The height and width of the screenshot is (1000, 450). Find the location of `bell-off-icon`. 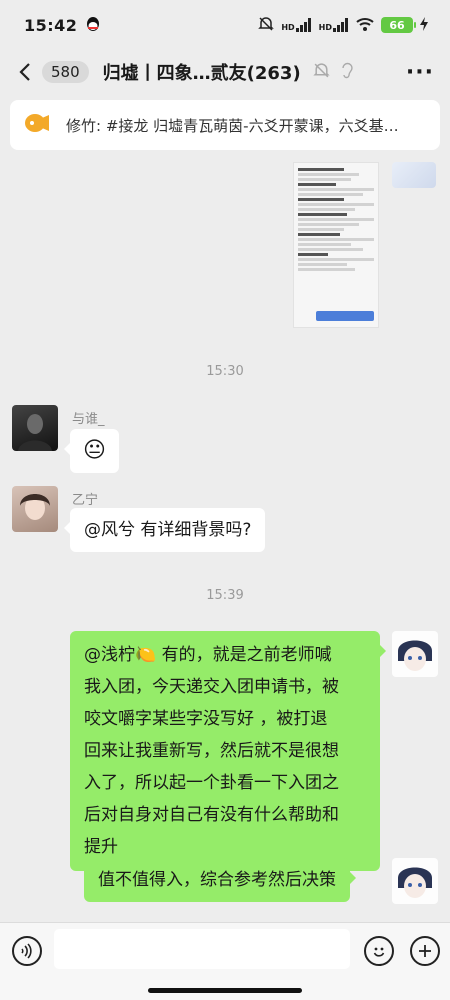

bell-off-icon is located at coordinates (321, 72).